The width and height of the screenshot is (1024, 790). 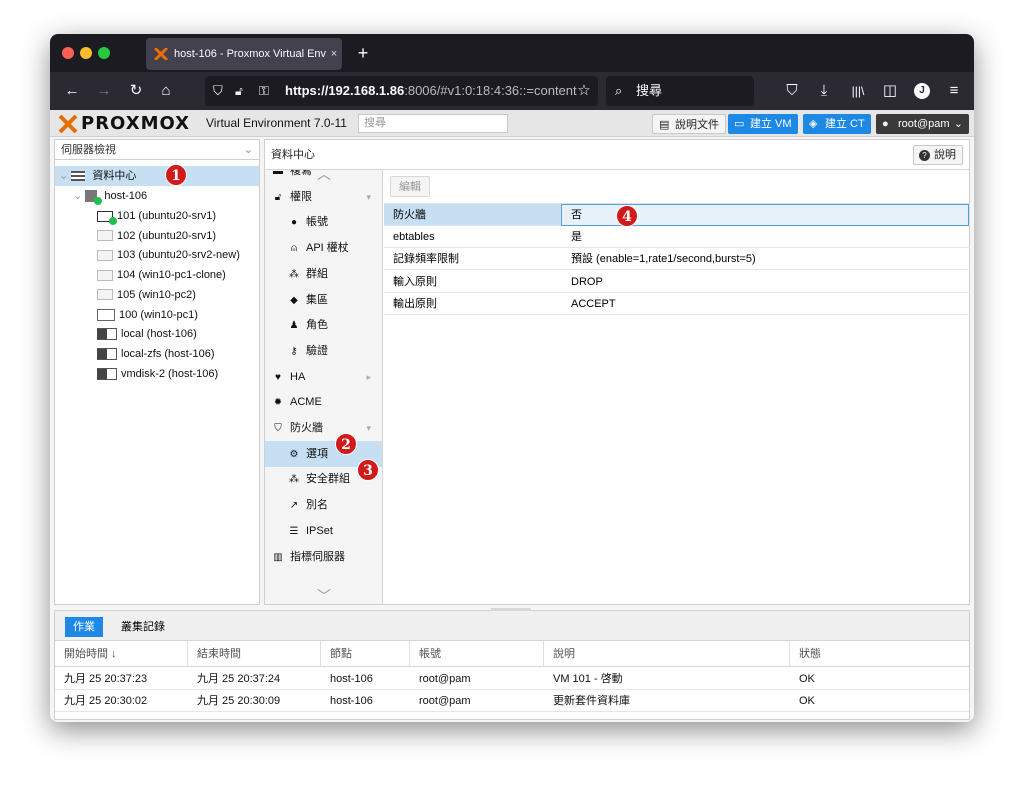 I want to click on view-selector: 伺服器檢視 ⌄, so click(x=157, y=150).